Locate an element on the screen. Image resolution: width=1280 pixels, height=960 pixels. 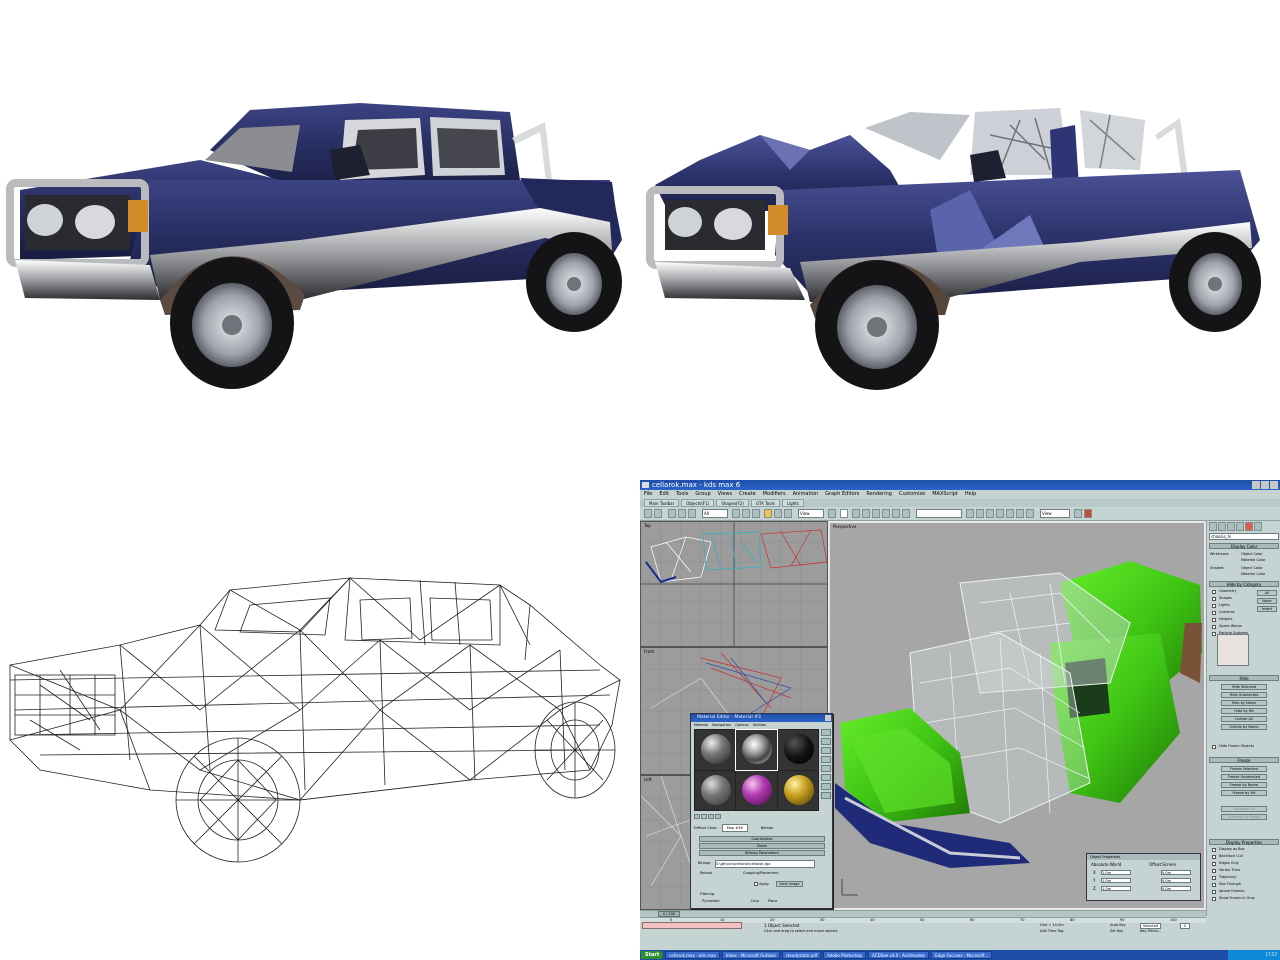
close-icon is located at coordinates (828, 718).